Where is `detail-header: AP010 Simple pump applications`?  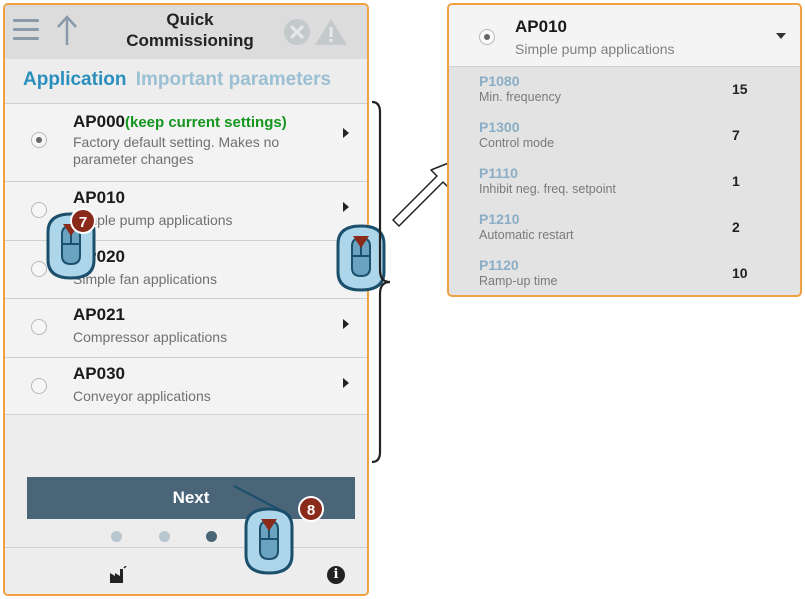 detail-header: AP010 Simple pump applications is located at coordinates (624, 36).